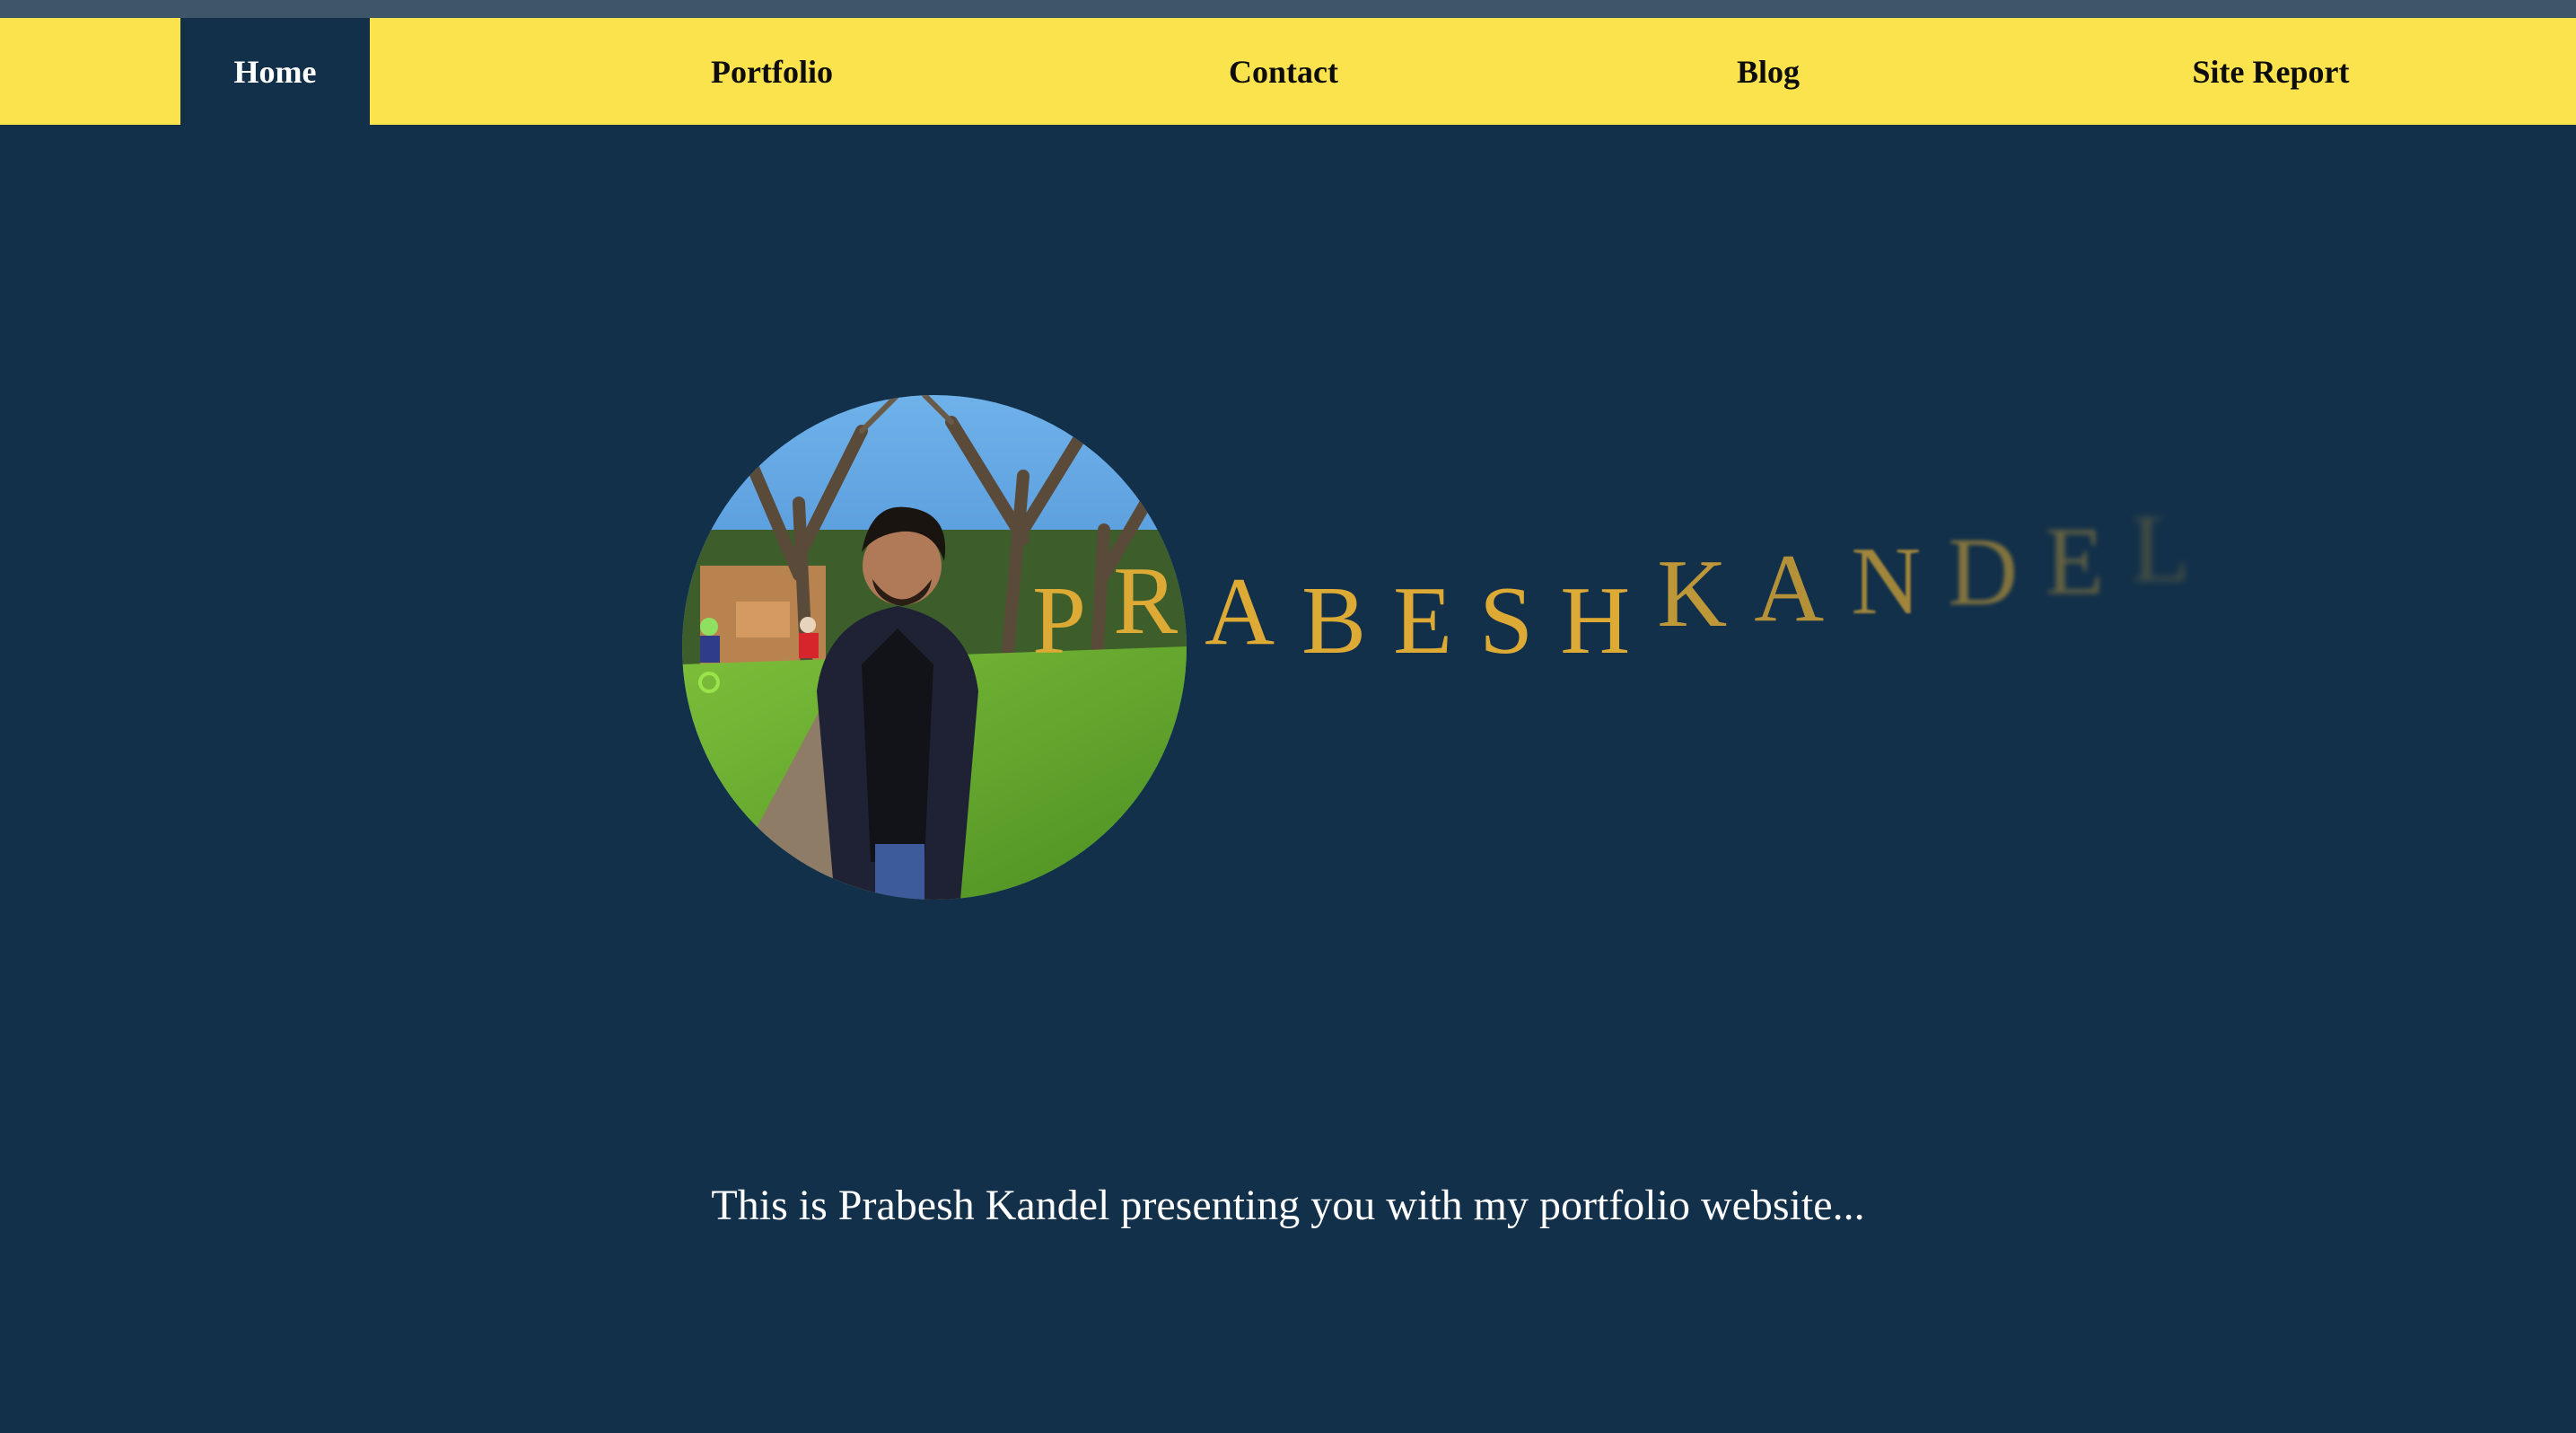  I want to click on hero-last-name: KANDEL, so click(1937, 571).